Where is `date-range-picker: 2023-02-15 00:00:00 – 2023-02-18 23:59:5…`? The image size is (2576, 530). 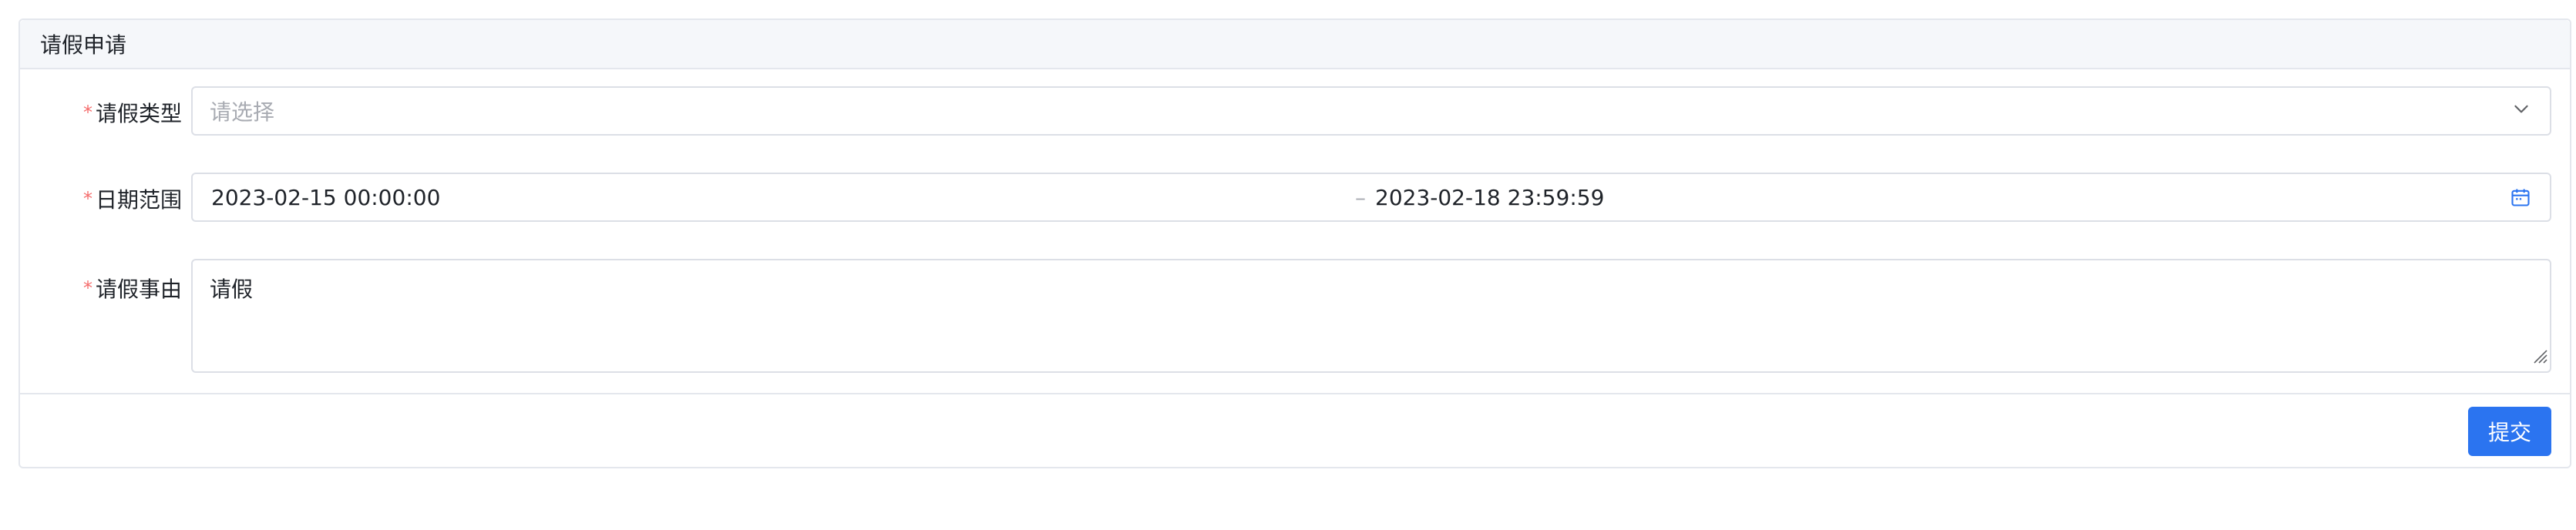 date-range-picker: 2023-02-15 00:00:00 – 2023-02-18 23:59:5… is located at coordinates (1371, 198).